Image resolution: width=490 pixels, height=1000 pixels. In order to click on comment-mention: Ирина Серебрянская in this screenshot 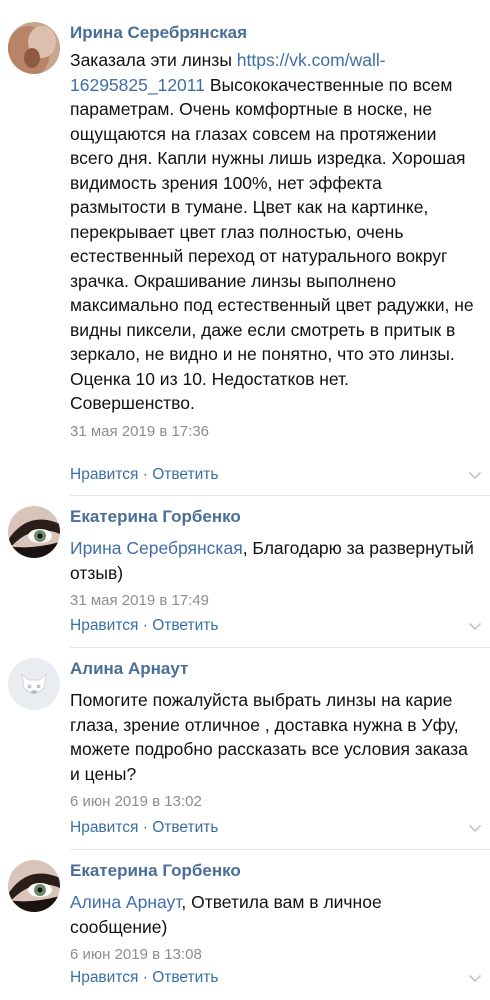, I will do `click(156, 548)`.